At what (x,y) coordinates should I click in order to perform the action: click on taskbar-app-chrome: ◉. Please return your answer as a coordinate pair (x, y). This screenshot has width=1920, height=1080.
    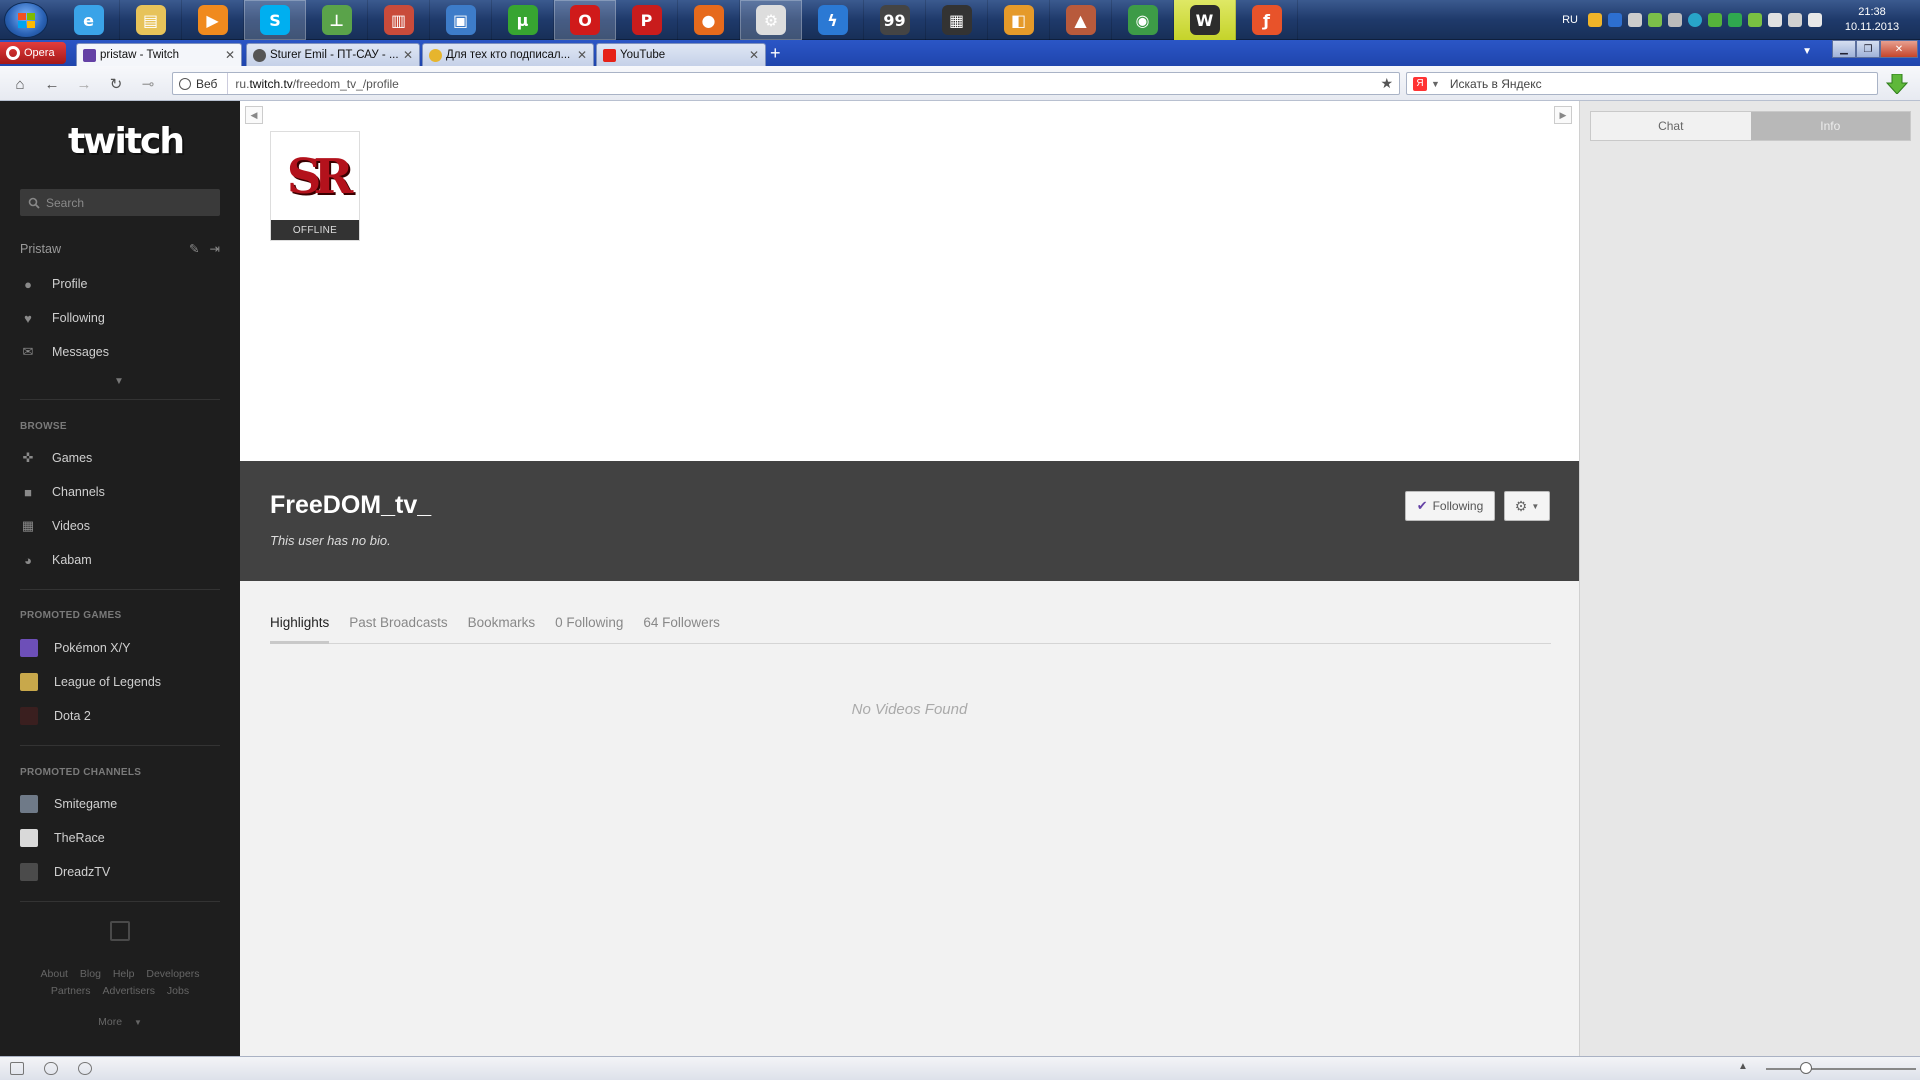
    Looking at the image, I should click on (1143, 20).